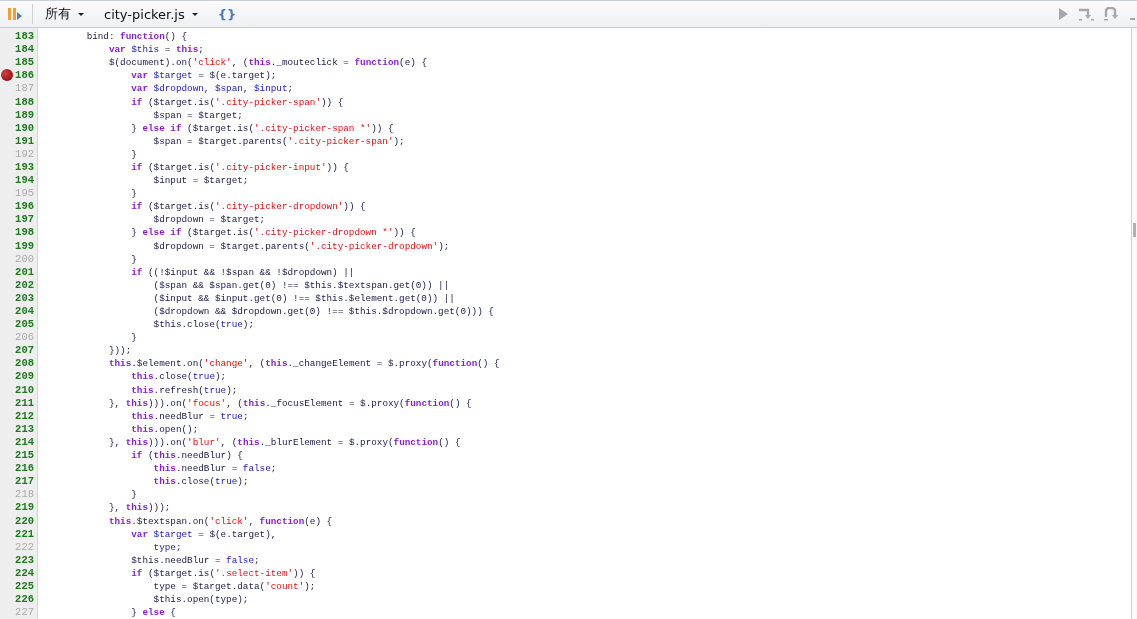 The width and height of the screenshot is (1137, 619). What do you see at coordinates (24, 259) in the screenshot?
I see `line-number: 200` at bounding box center [24, 259].